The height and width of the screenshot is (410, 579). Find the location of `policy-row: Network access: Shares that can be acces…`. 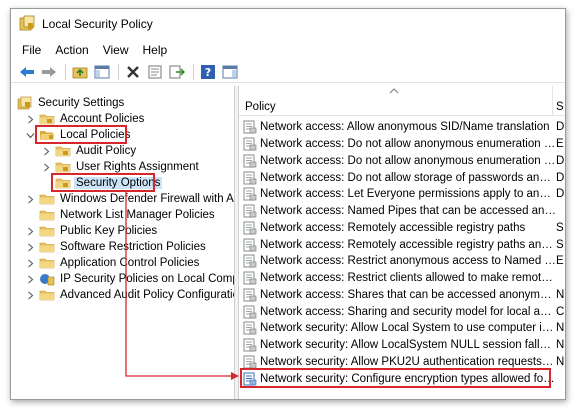

policy-row: Network access: Shares that can be acces… is located at coordinates (404, 295).